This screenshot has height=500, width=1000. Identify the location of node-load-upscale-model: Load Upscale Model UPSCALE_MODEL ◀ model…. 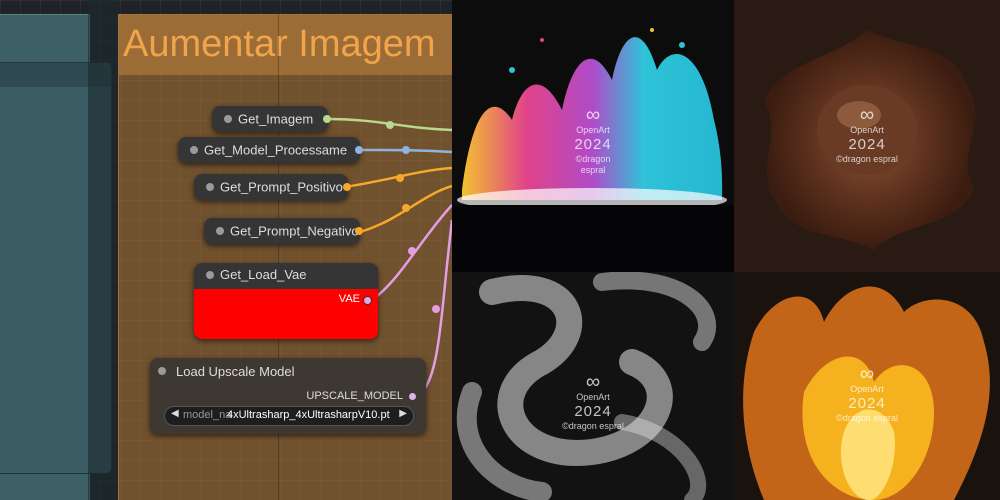
(288, 396).